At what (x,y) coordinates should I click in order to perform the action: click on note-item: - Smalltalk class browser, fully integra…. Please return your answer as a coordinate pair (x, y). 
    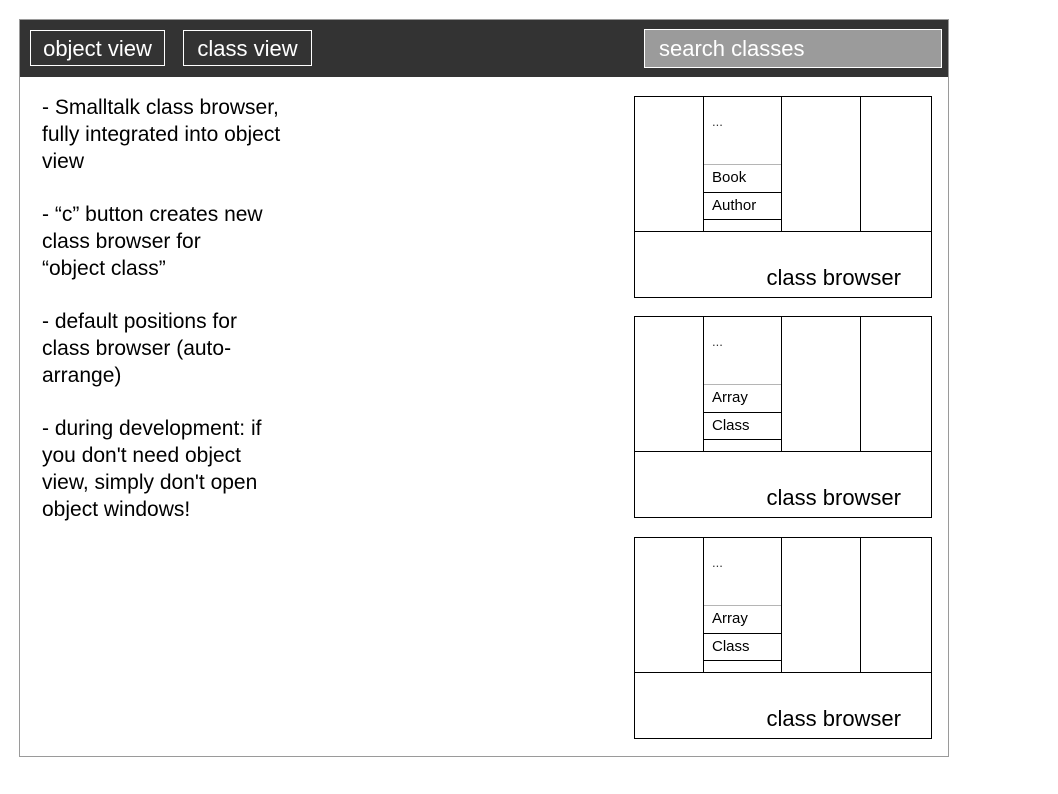
    Looking at the image, I should click on (161, 134).